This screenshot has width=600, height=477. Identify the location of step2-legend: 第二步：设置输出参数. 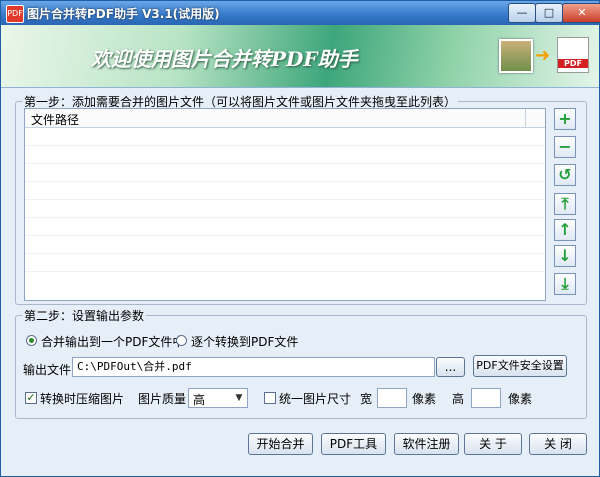
(84, 316).